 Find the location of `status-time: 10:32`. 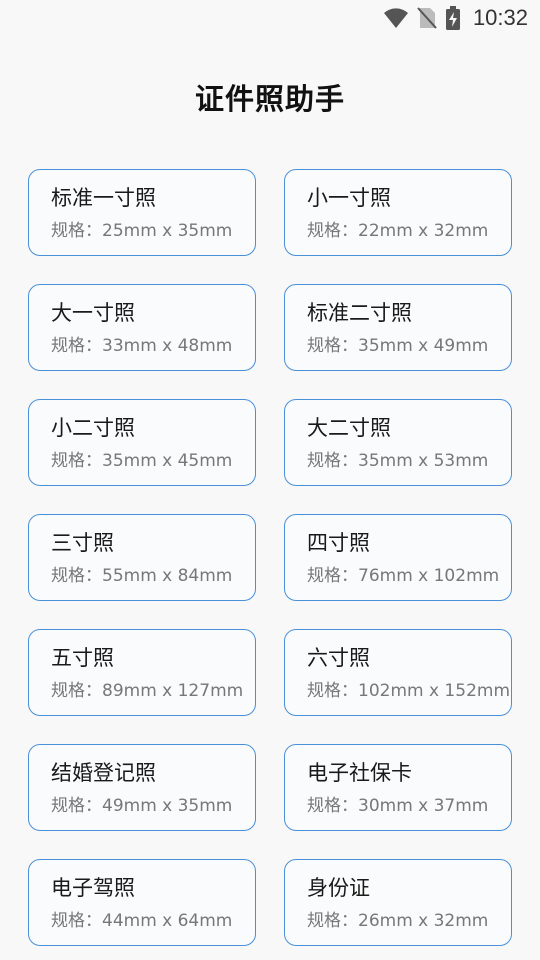

status-time: 10:32 is located at coordinates (500, 17).